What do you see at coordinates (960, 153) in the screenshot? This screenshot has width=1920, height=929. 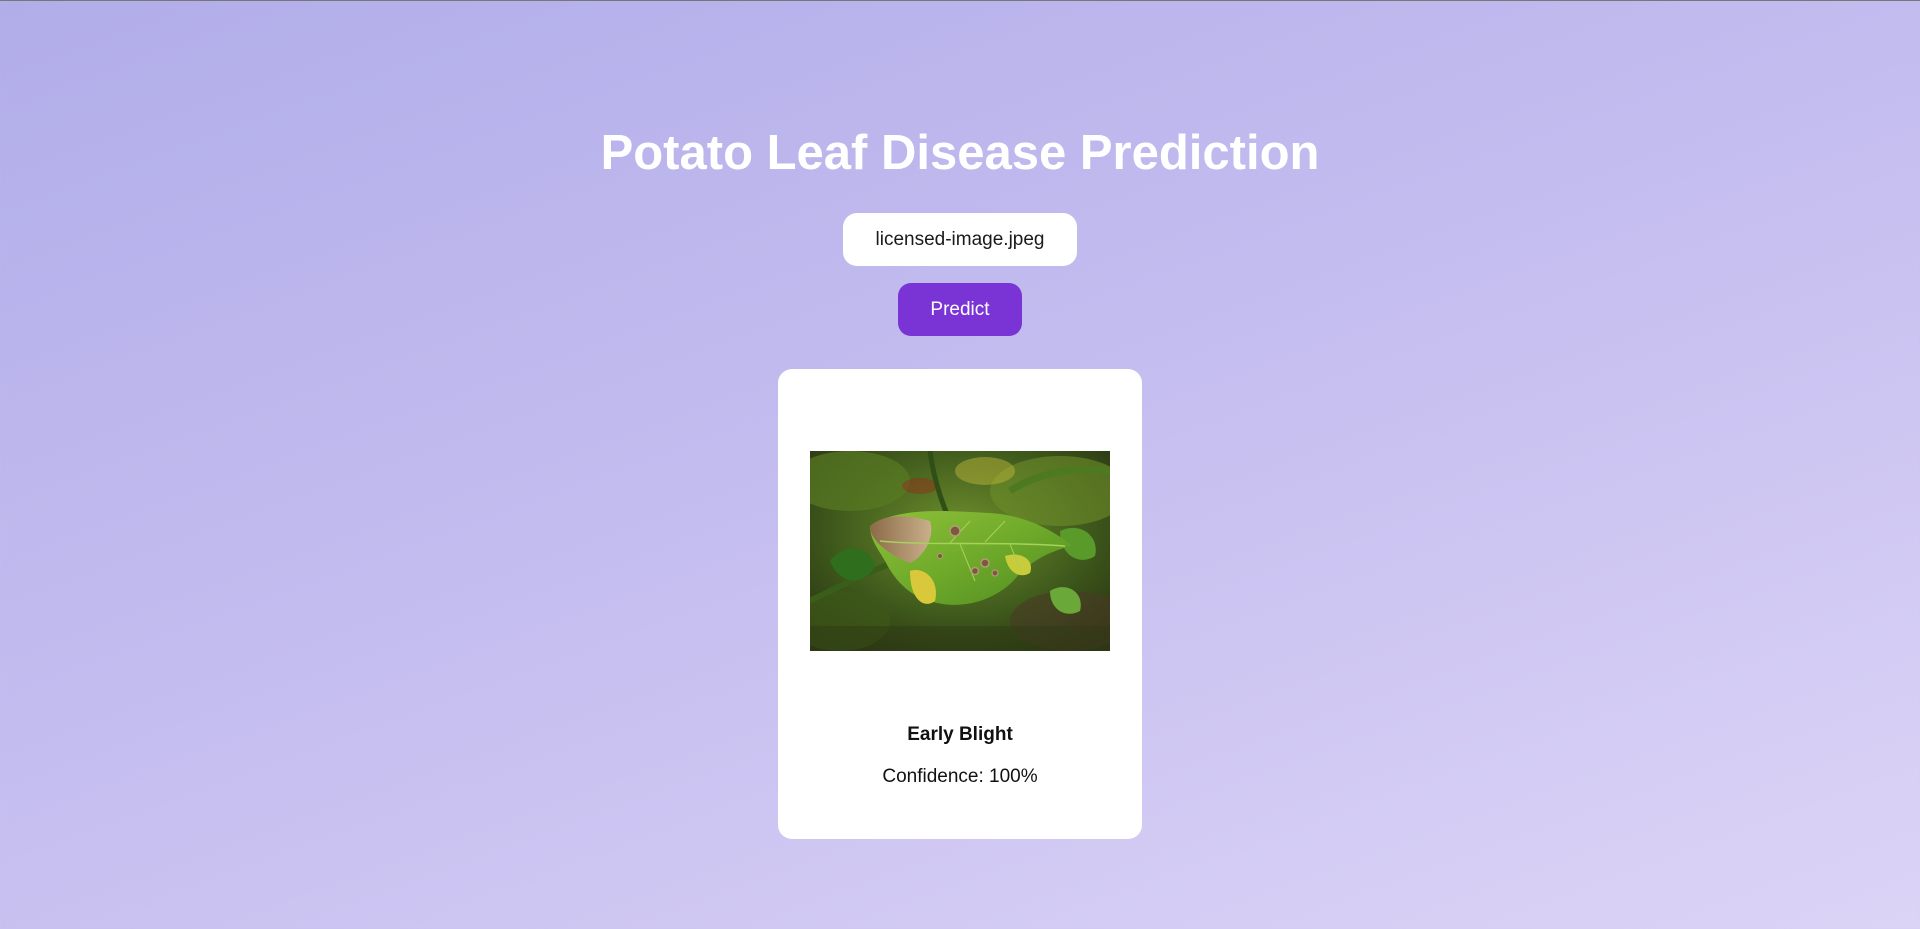 I see `page-title: Potato Leaf Disease Prediction` at bounding box center [960, 153].